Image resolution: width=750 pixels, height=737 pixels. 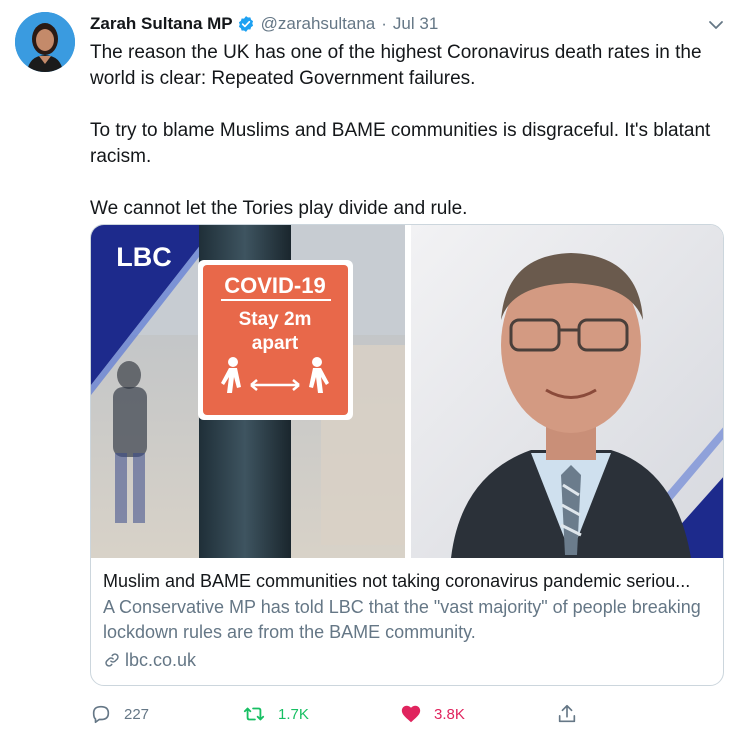 I want to click on like-icon, so click(x=411, y=714).